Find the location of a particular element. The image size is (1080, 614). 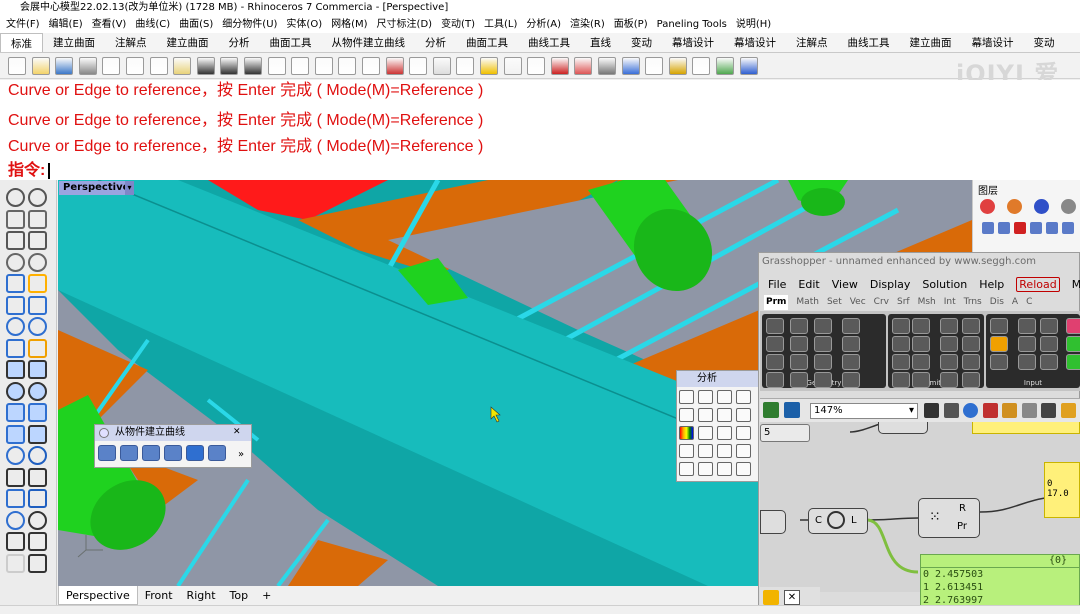

toolbar-tab: 建立曲面 is located at coordinates (931, 42).